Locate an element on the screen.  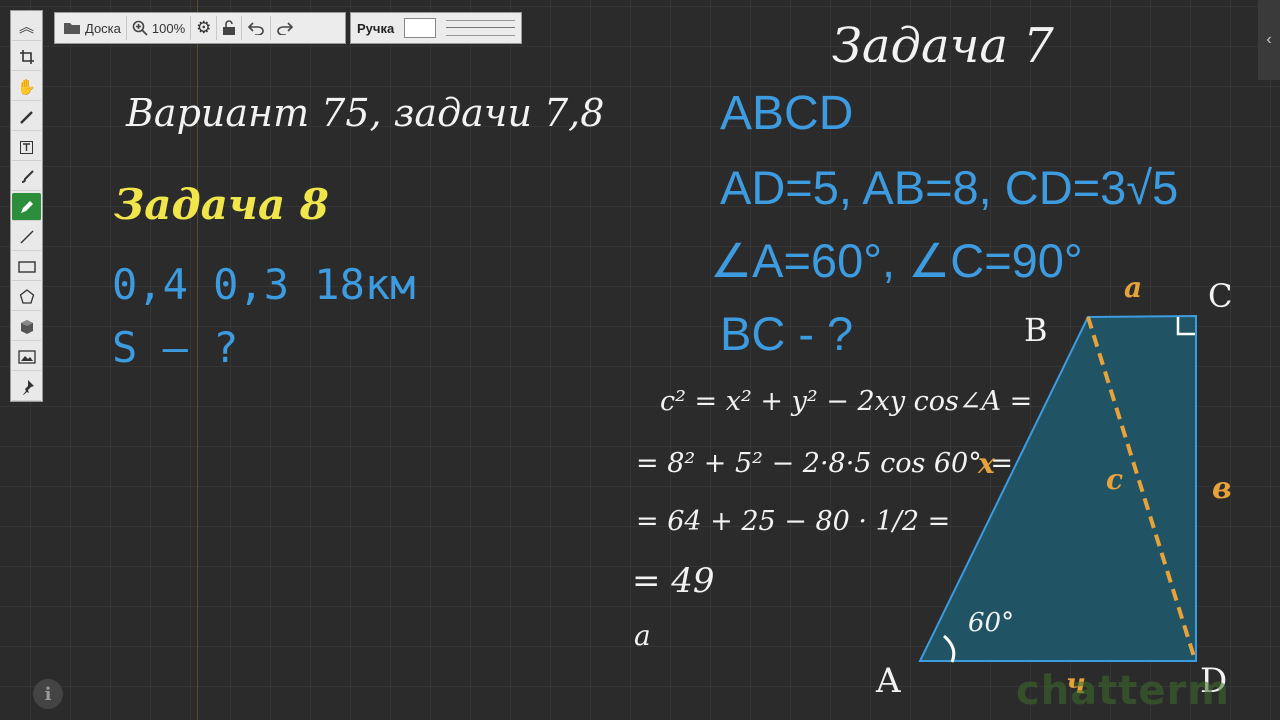
trapezoid-shape is located at coordinates (1057, 488).